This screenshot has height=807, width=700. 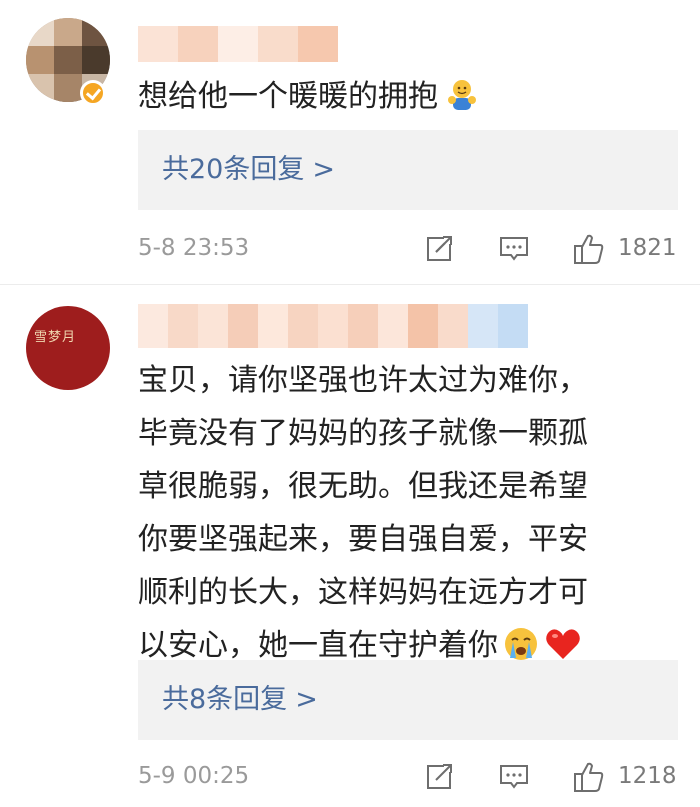 What do you see at coordinates (194, 776) in the screenshot?
I see `timestamp: 5-9 00:25` at bounding box center [194, 776].